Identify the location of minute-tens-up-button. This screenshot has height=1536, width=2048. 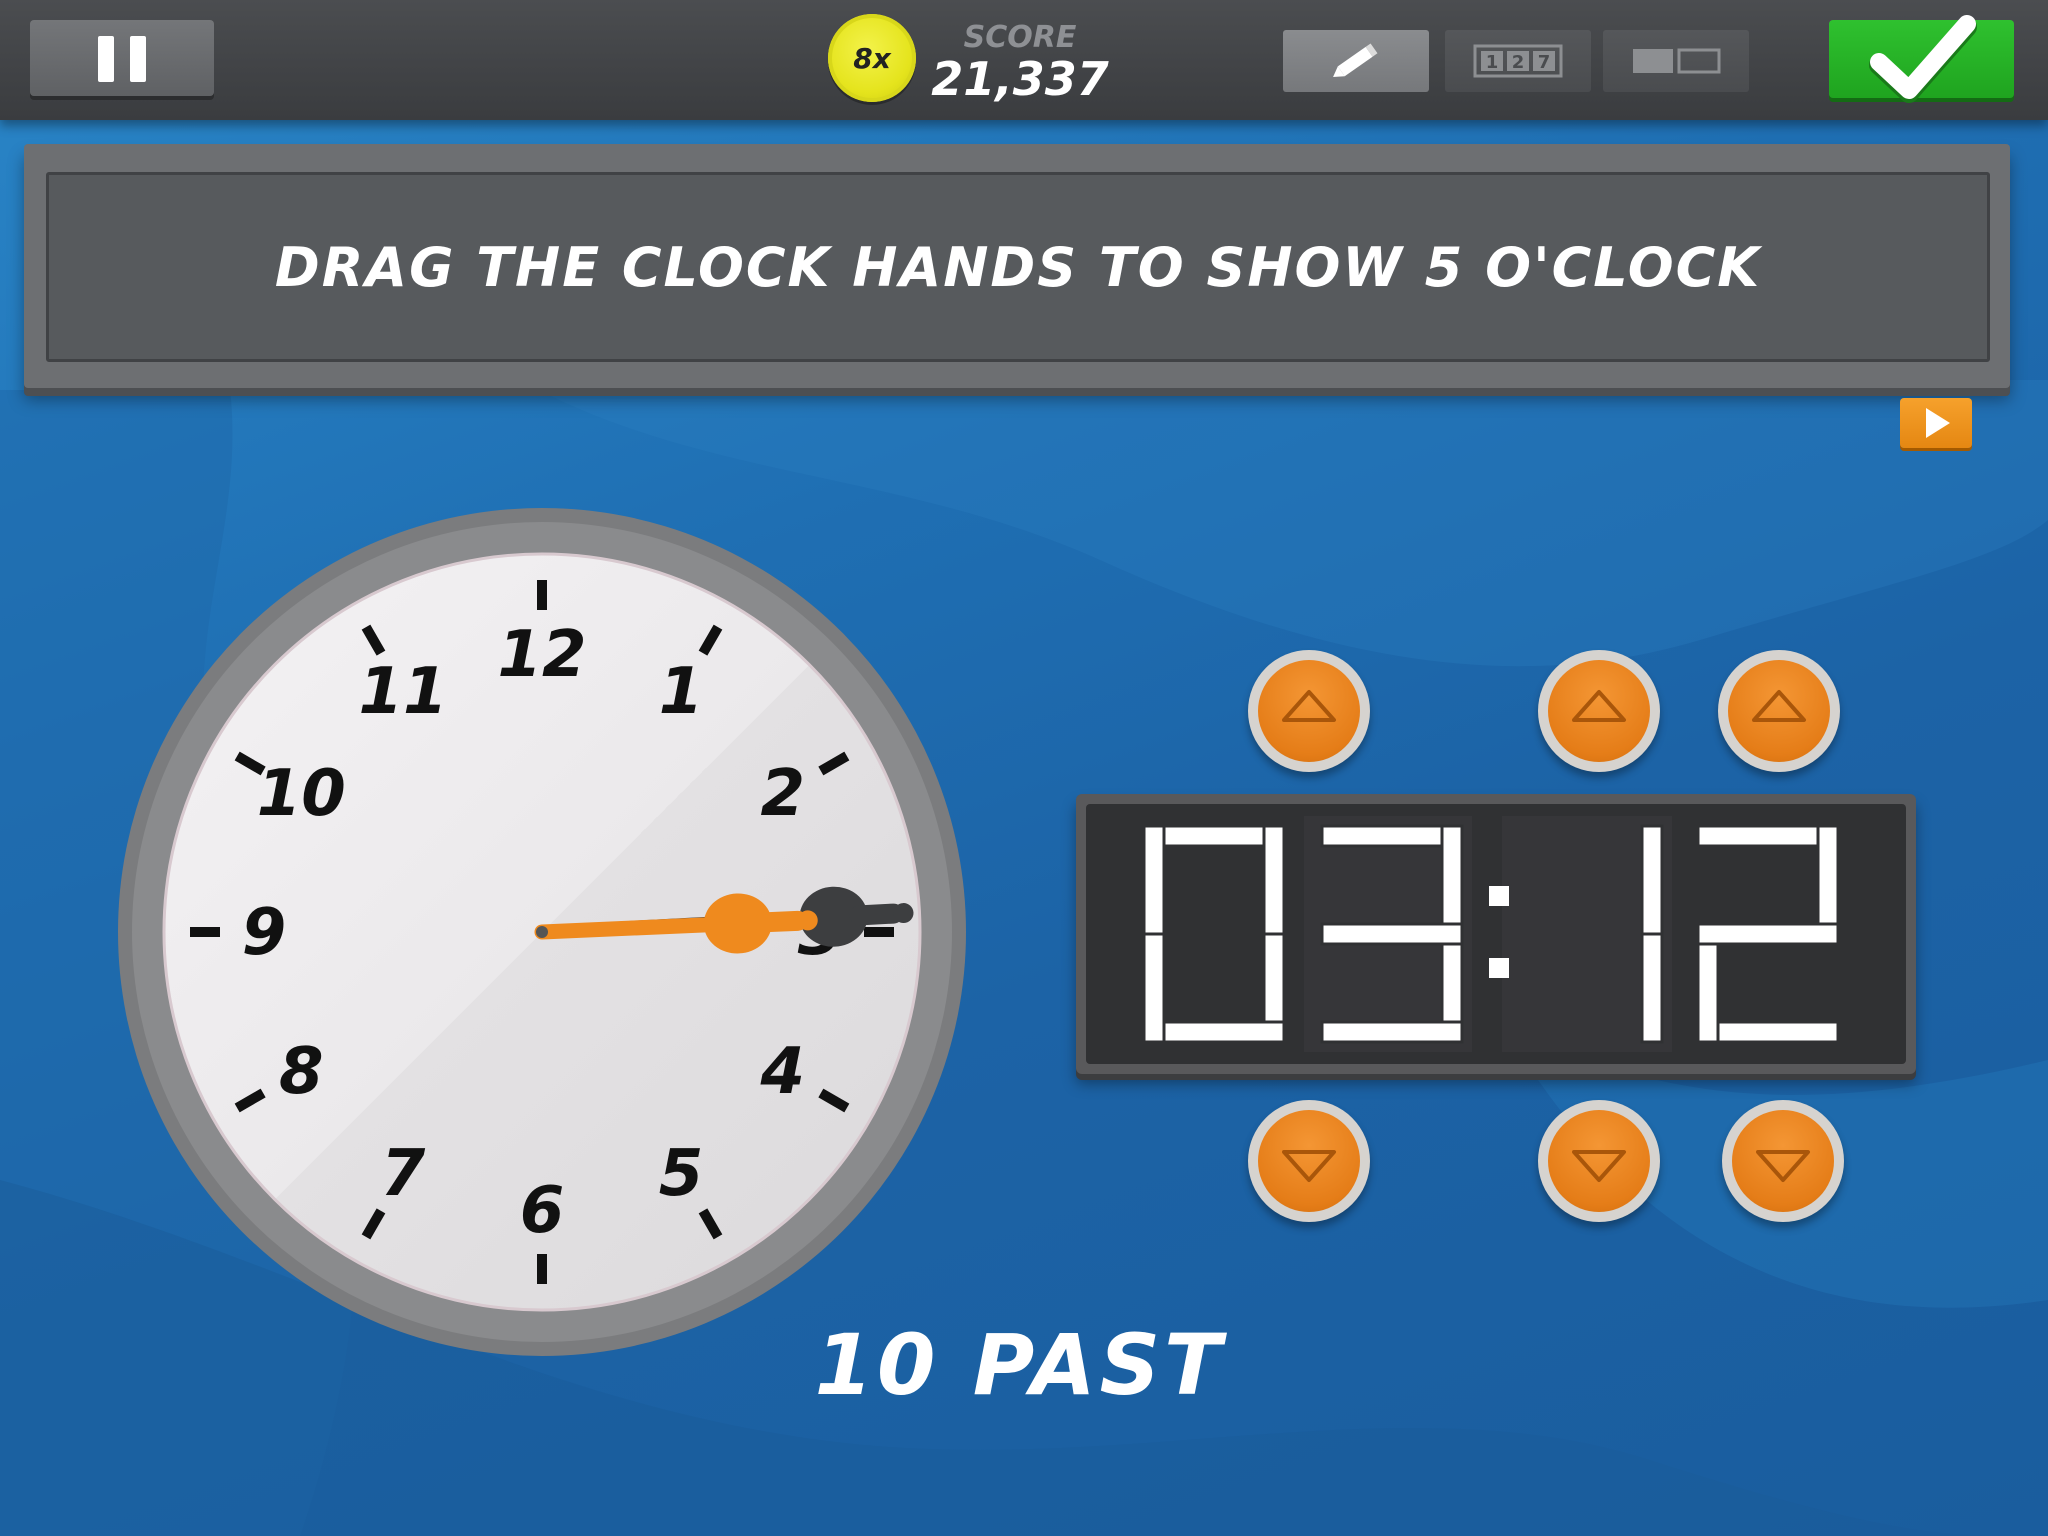
(1599, 711).